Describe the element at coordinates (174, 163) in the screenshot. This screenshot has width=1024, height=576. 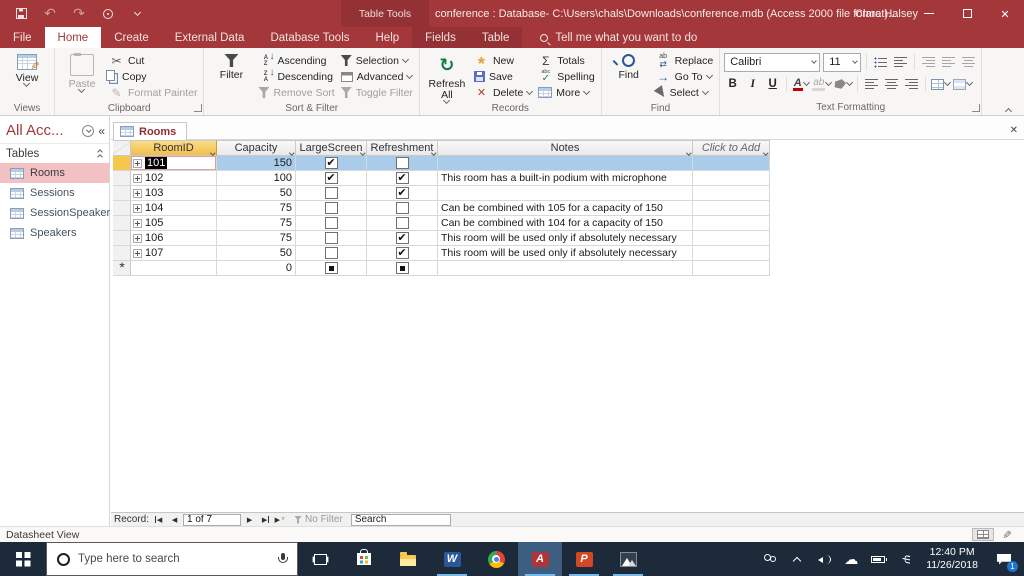
I see `cell-roomid-101: 101` at that location.